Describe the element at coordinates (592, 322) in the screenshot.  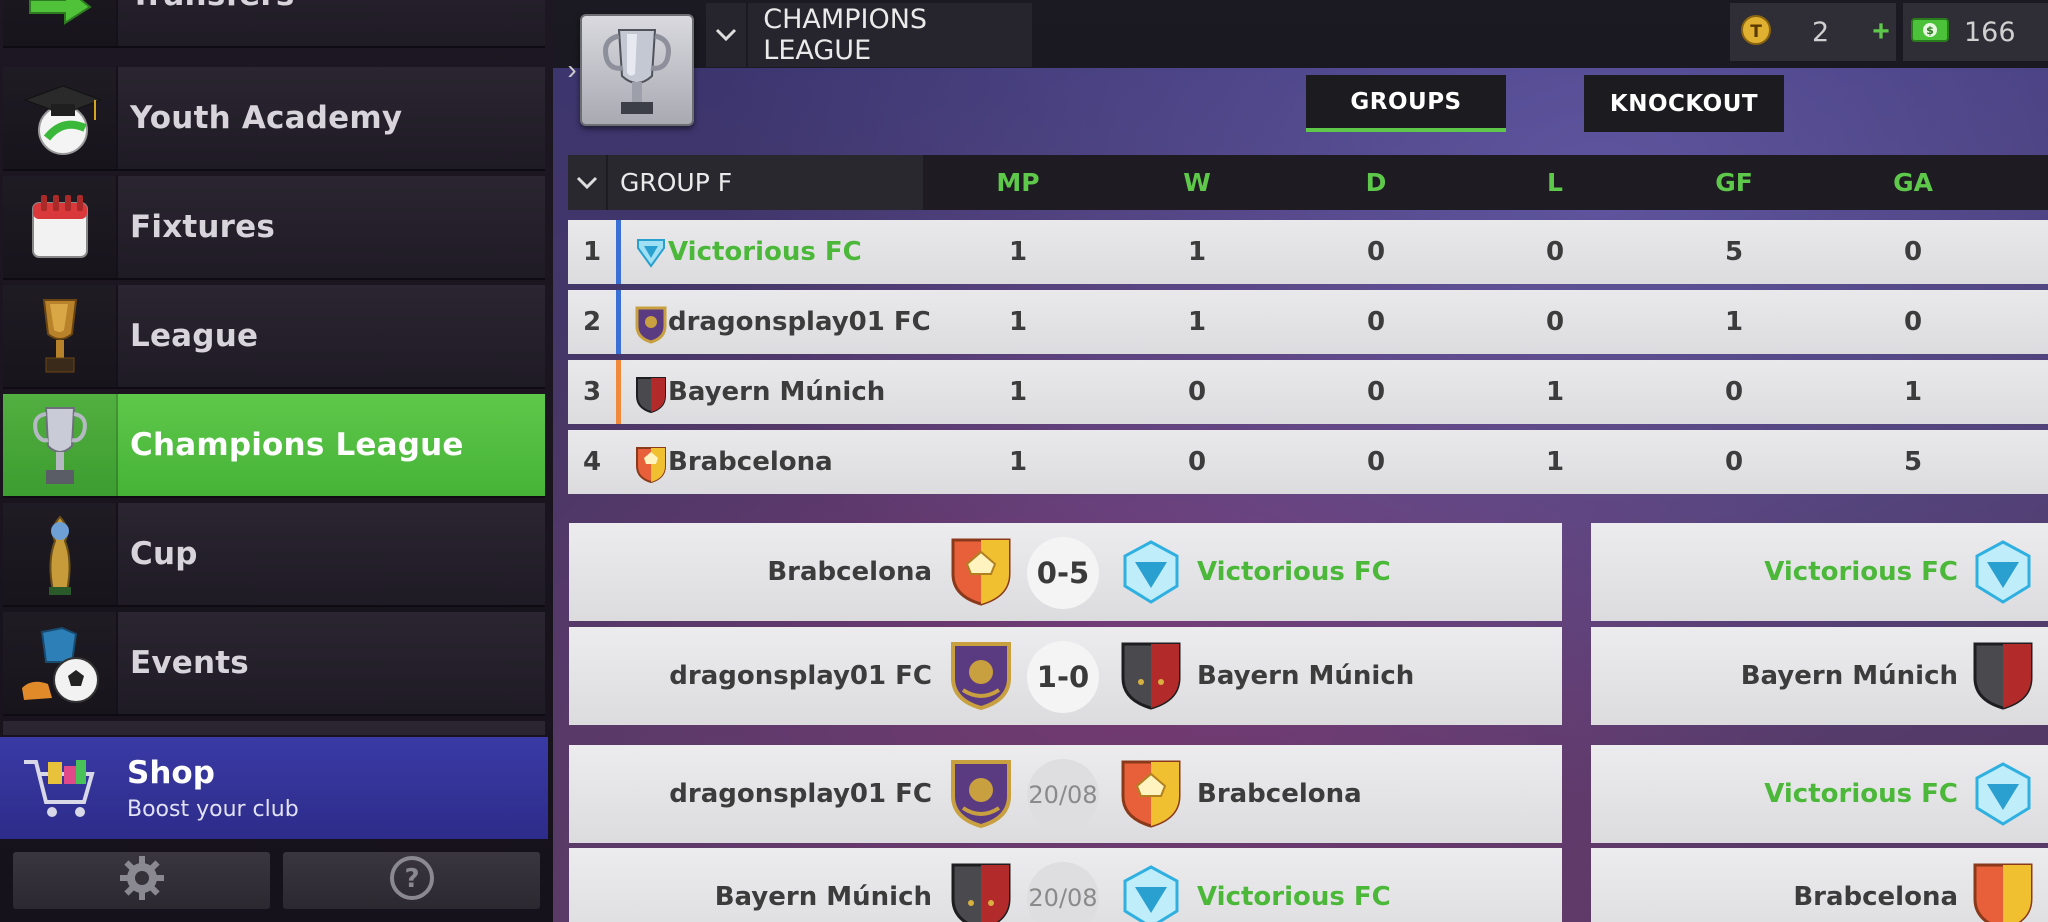
I see `row-position: 2` at that location.